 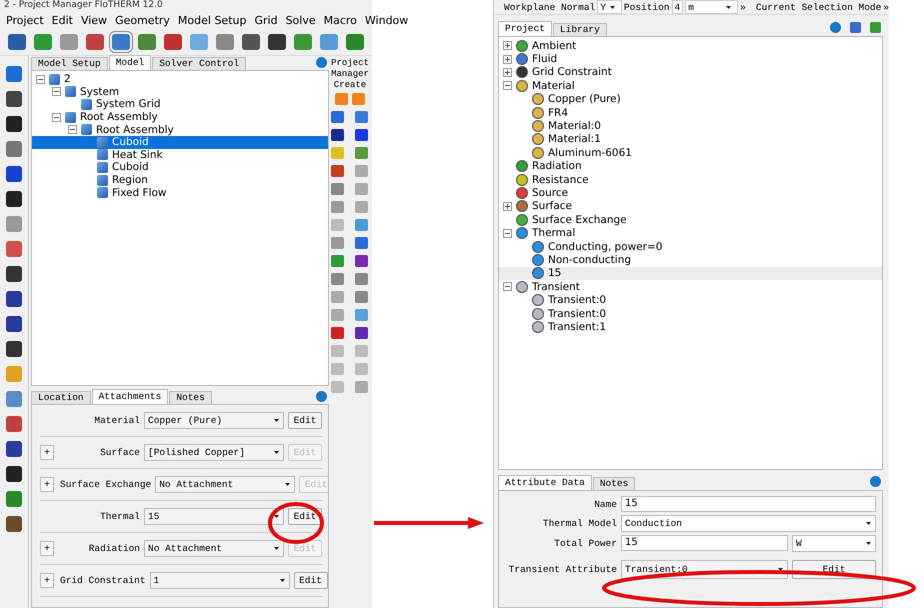 What do you see at coordinates (25, 20) in the screenshot?
I see `menu-item: Project` at bounding box center [25, 20].